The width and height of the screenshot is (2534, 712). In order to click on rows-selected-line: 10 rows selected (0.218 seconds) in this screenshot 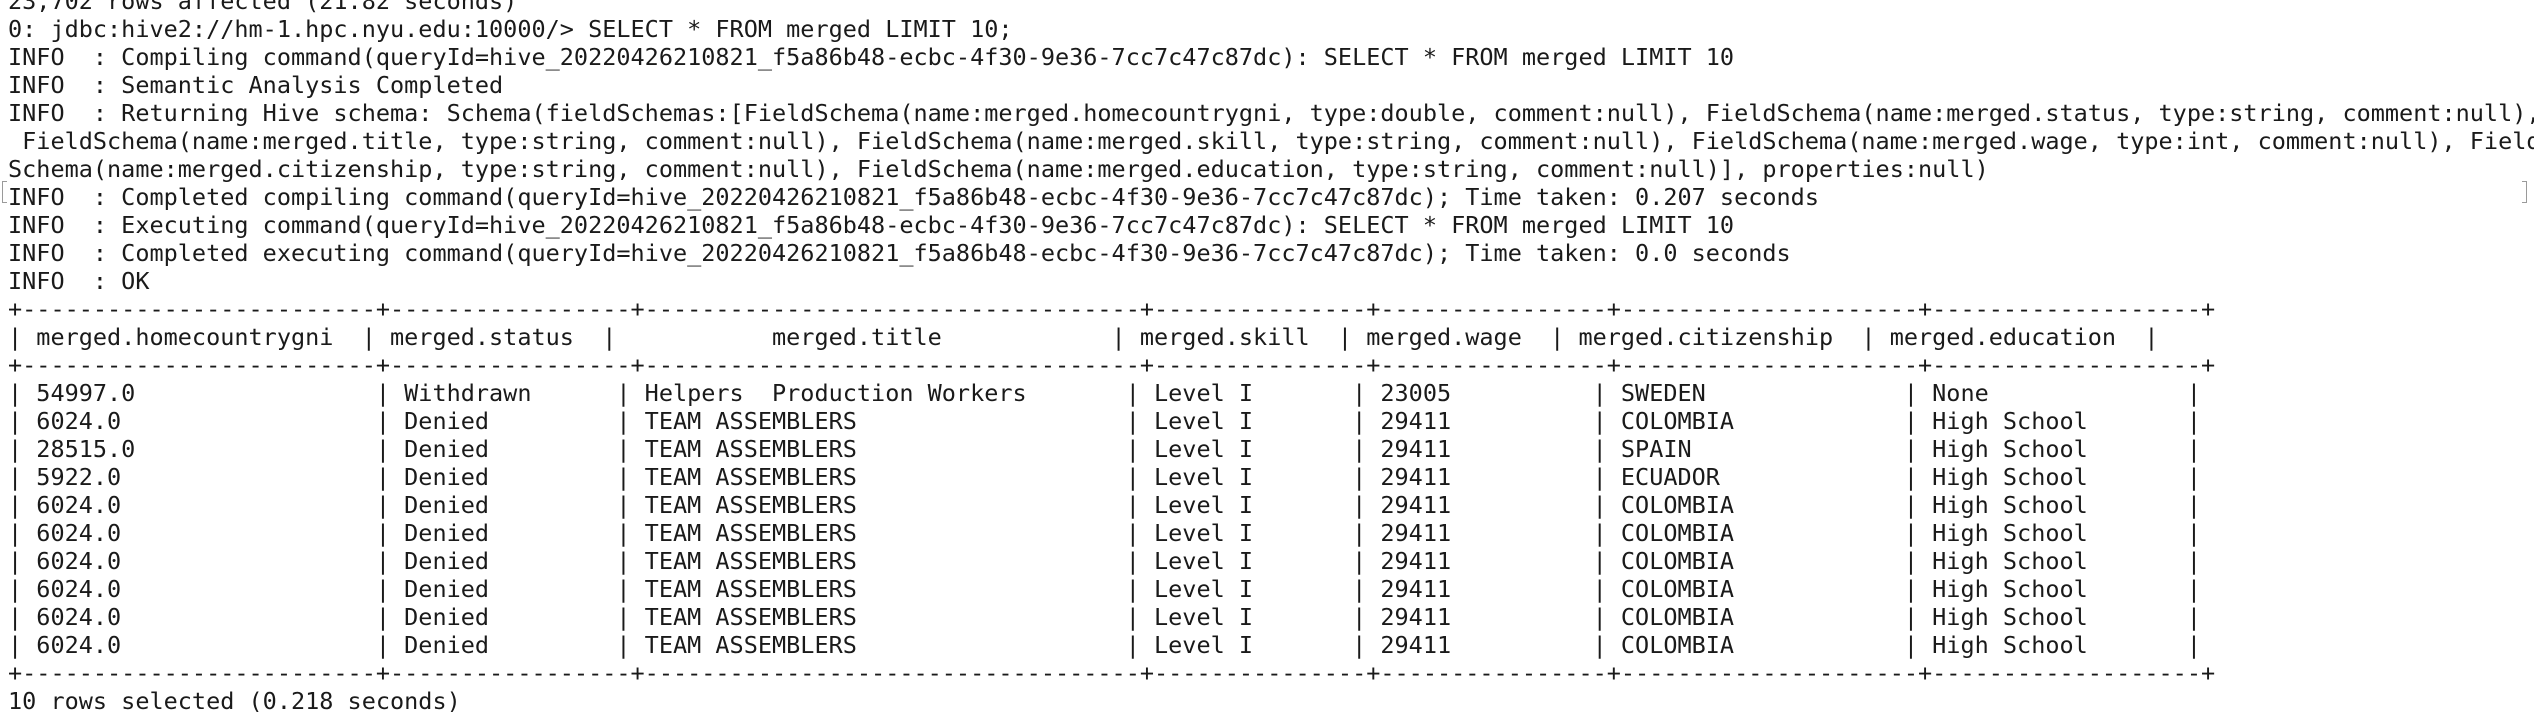, I will do `click(234, 699)`.